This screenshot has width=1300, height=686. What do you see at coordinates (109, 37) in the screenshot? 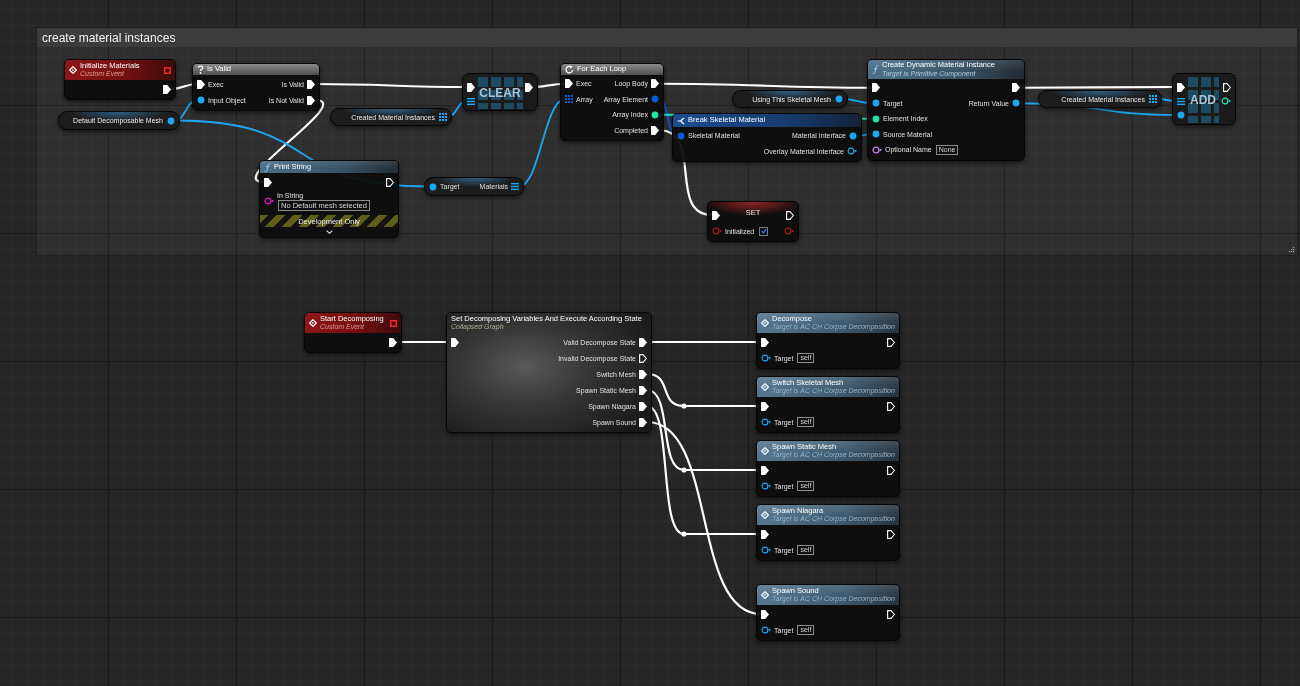
I see `comment-title: create material instances` at bounding box center [109, 37].